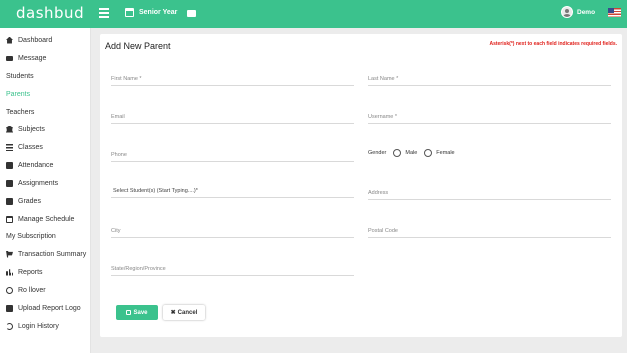  I want to click on gender-group: Gender Male Female, so click(411, 153).